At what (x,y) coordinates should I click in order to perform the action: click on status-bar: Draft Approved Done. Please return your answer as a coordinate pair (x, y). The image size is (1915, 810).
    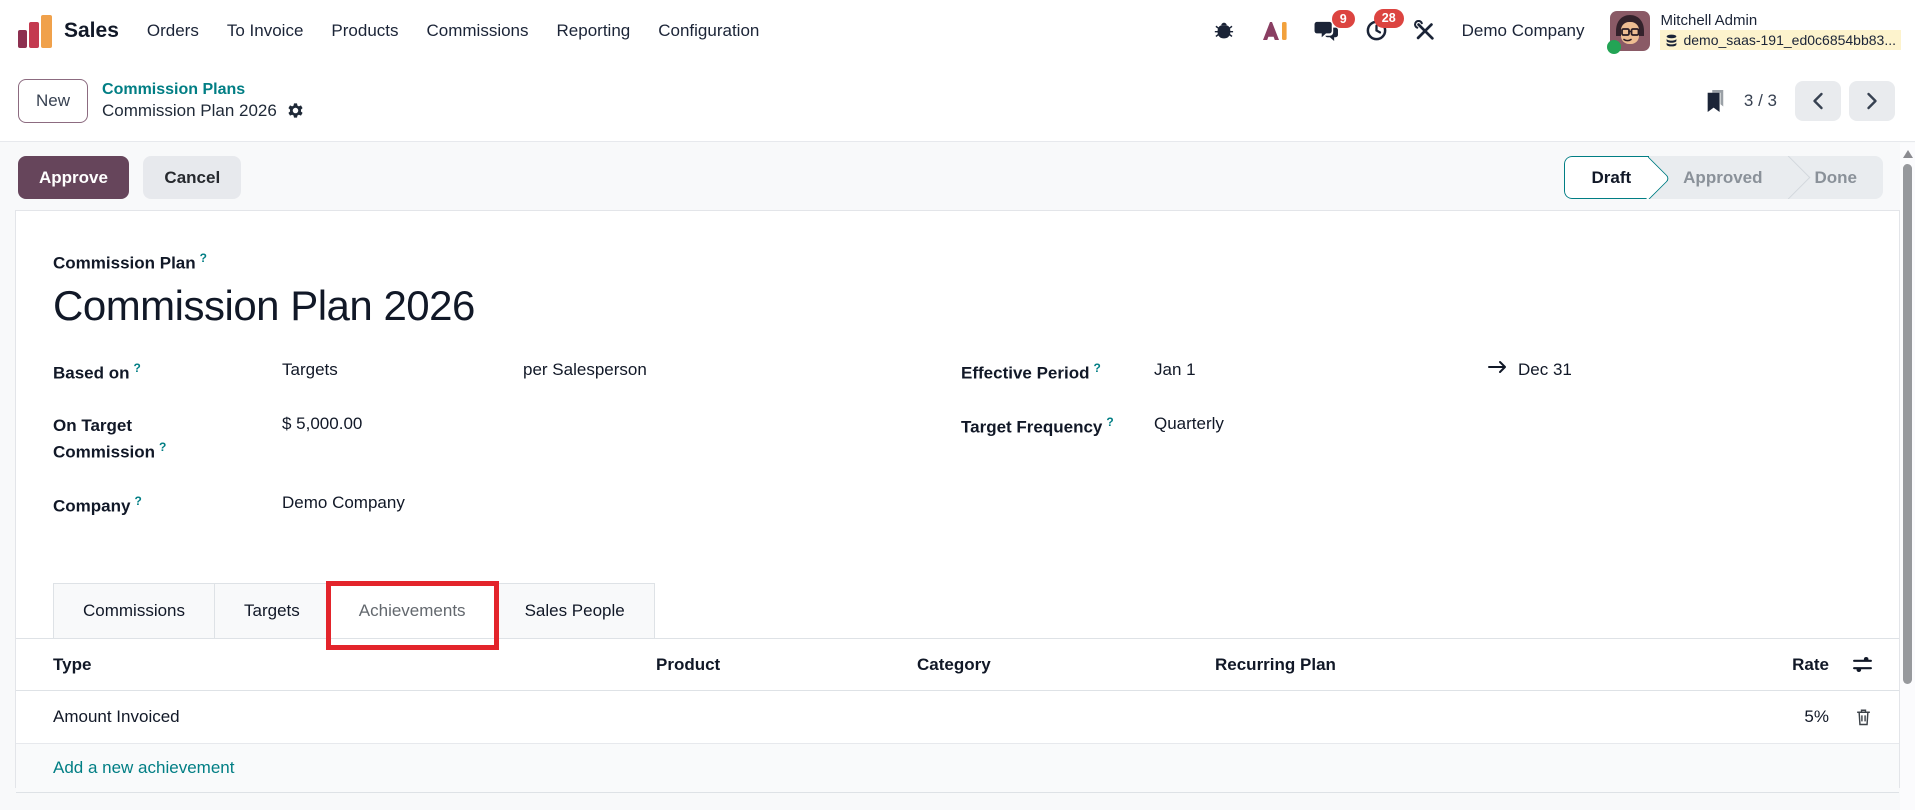
    Looking at the image, I should click on (1723, 177).